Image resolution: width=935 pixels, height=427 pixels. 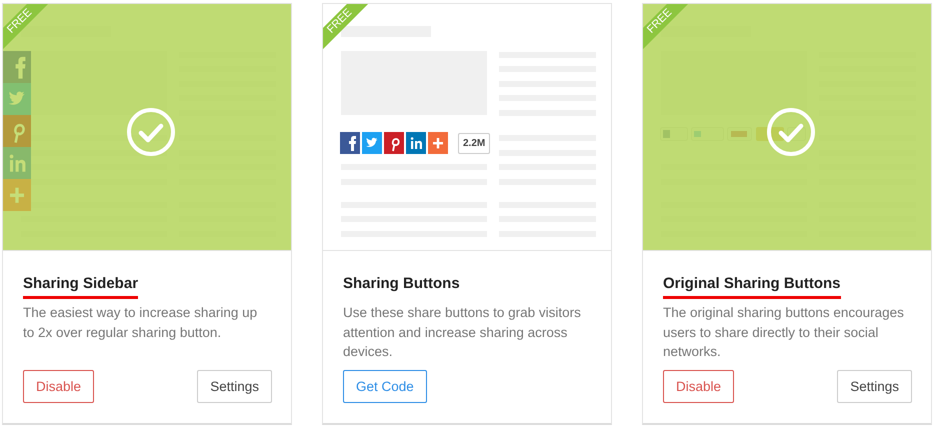 I want to click on linkedin-icon, so click(x=416, y=143).